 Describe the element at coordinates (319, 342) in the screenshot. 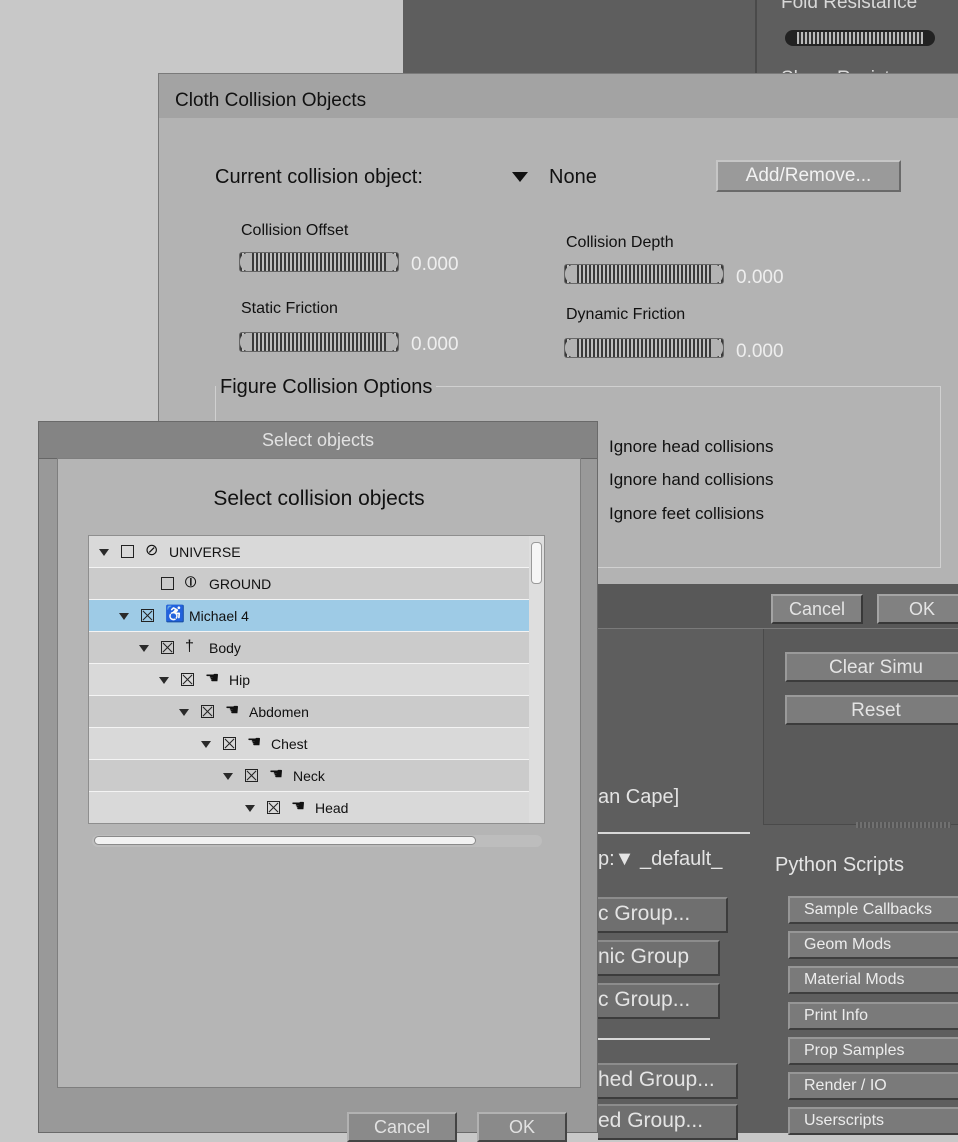

I see `static-friction-dial` at that location.